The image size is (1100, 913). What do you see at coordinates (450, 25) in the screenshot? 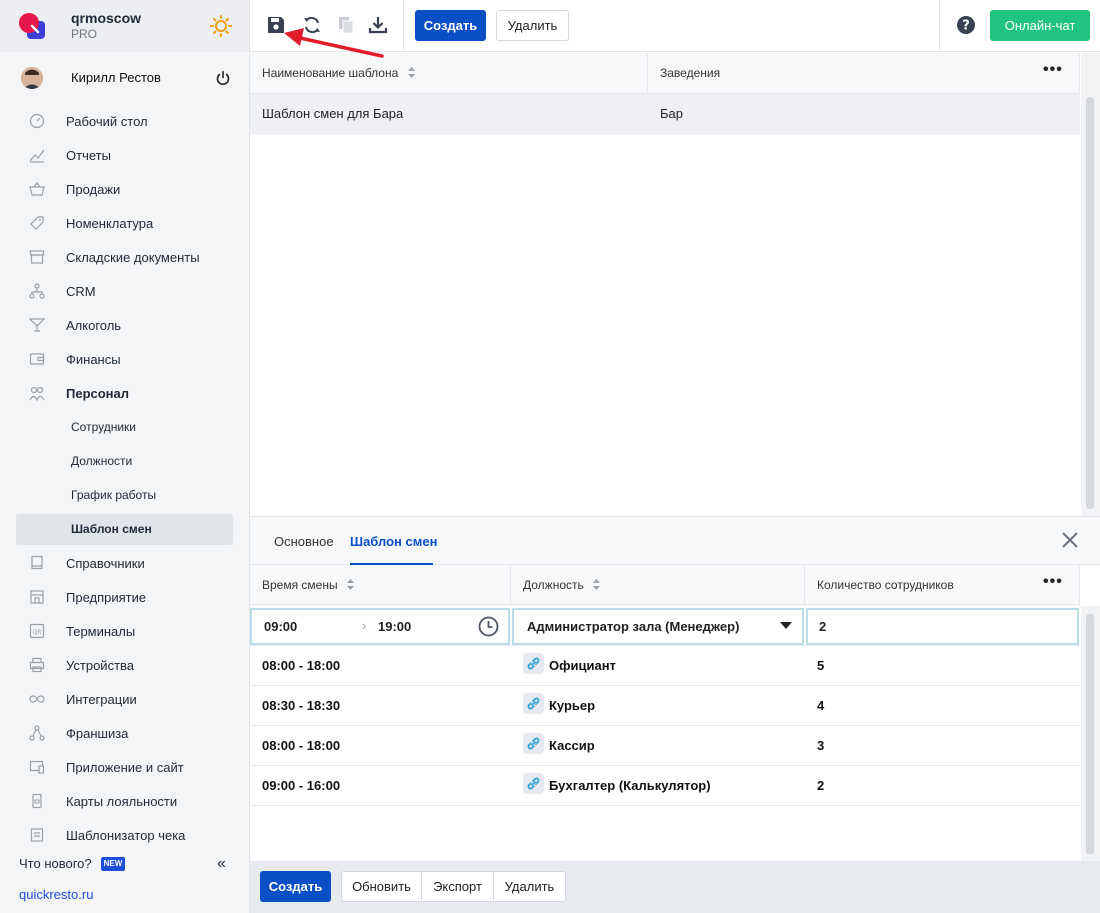
I see `create-button: Создать` at bounding box center [450, 25].